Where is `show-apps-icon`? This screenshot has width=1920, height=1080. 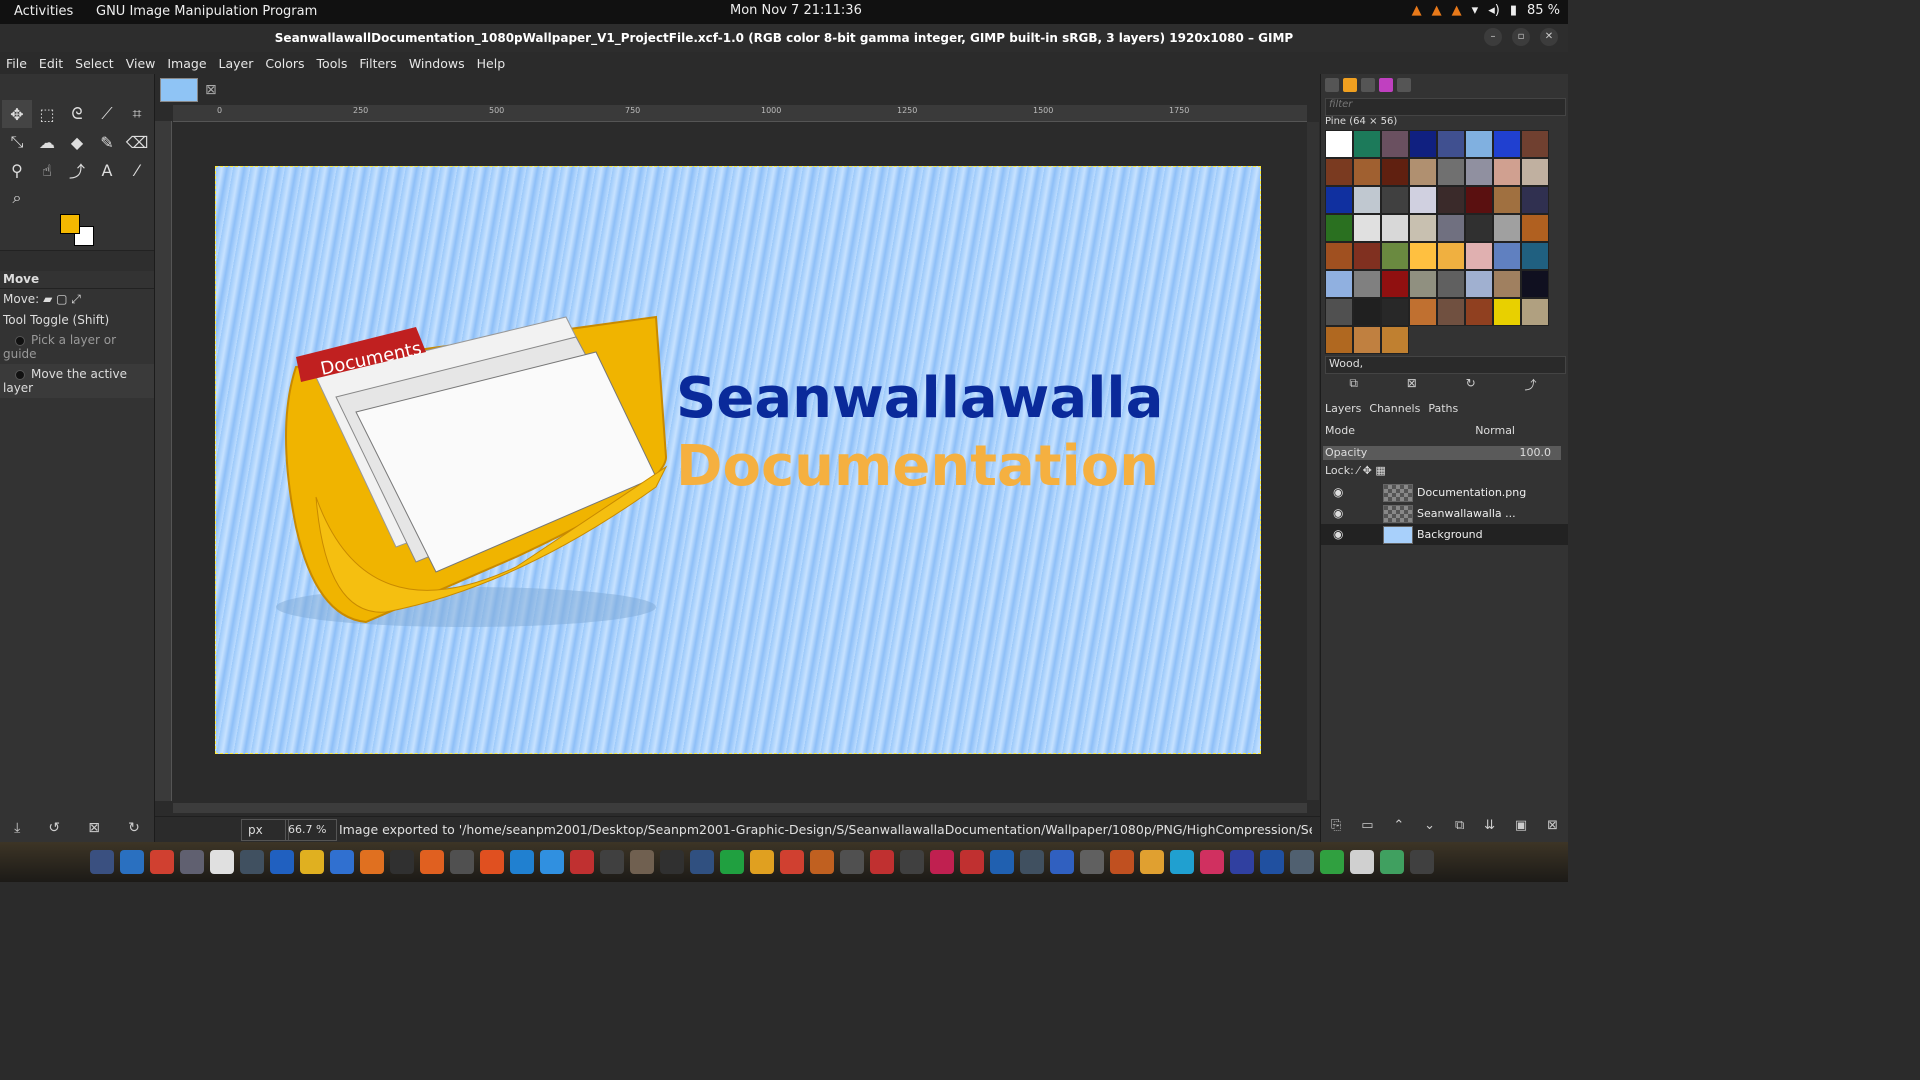
show-apps-icon is located at coordinates (1422, 862).